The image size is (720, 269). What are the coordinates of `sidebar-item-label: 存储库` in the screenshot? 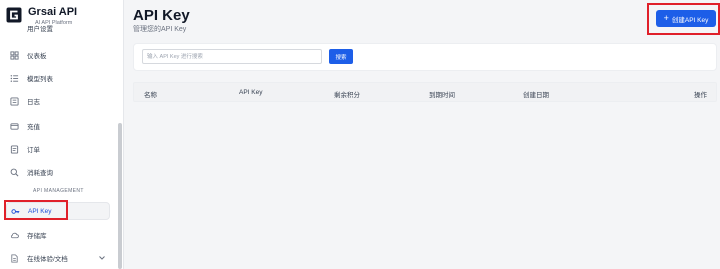 It's located at (37, 236).